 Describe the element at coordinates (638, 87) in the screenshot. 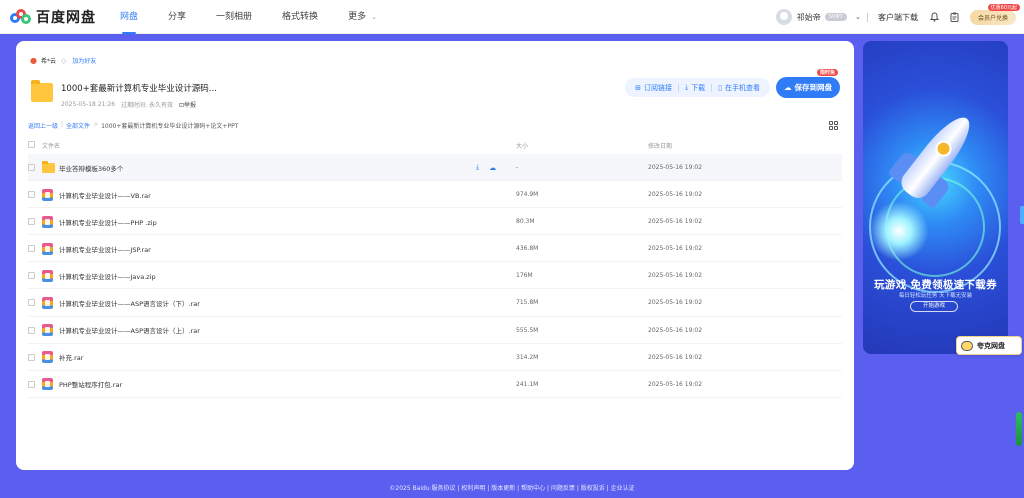

I see `subscribe-icon: ⊞` at that location.